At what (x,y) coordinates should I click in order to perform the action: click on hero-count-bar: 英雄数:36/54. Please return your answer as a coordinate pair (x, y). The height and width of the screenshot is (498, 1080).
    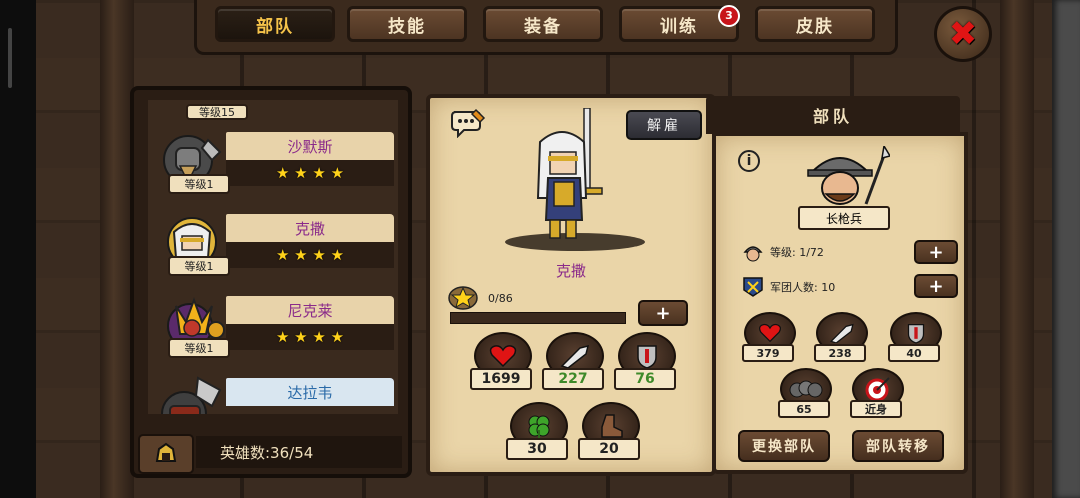
    Looking at the image, I should click on (271, 454).